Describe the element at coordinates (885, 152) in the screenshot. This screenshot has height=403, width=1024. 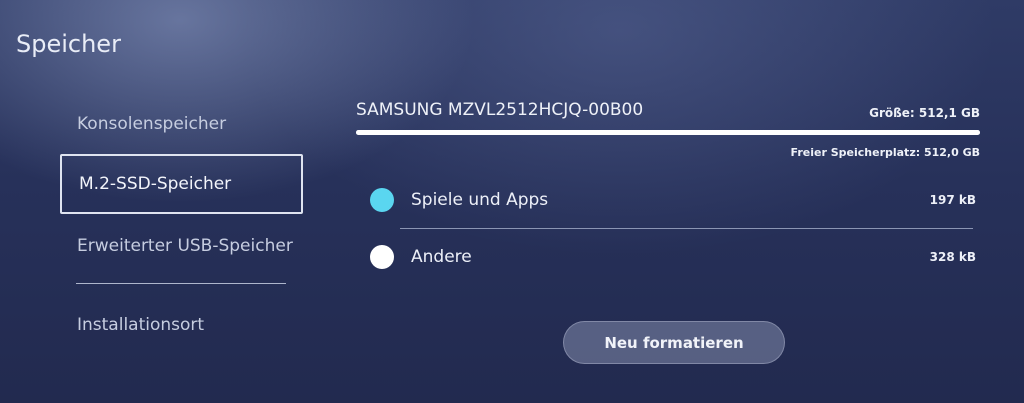
I see `free-space-label: Freier Speicherplatz: 512,0 GB` at that location.